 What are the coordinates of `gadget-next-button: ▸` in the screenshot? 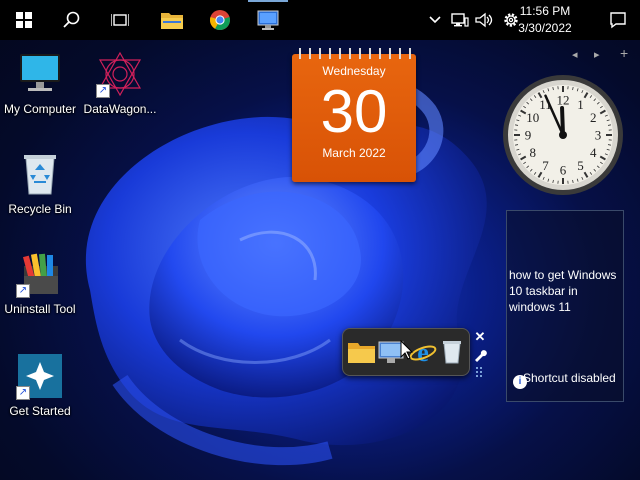 It's located at (597, 54).